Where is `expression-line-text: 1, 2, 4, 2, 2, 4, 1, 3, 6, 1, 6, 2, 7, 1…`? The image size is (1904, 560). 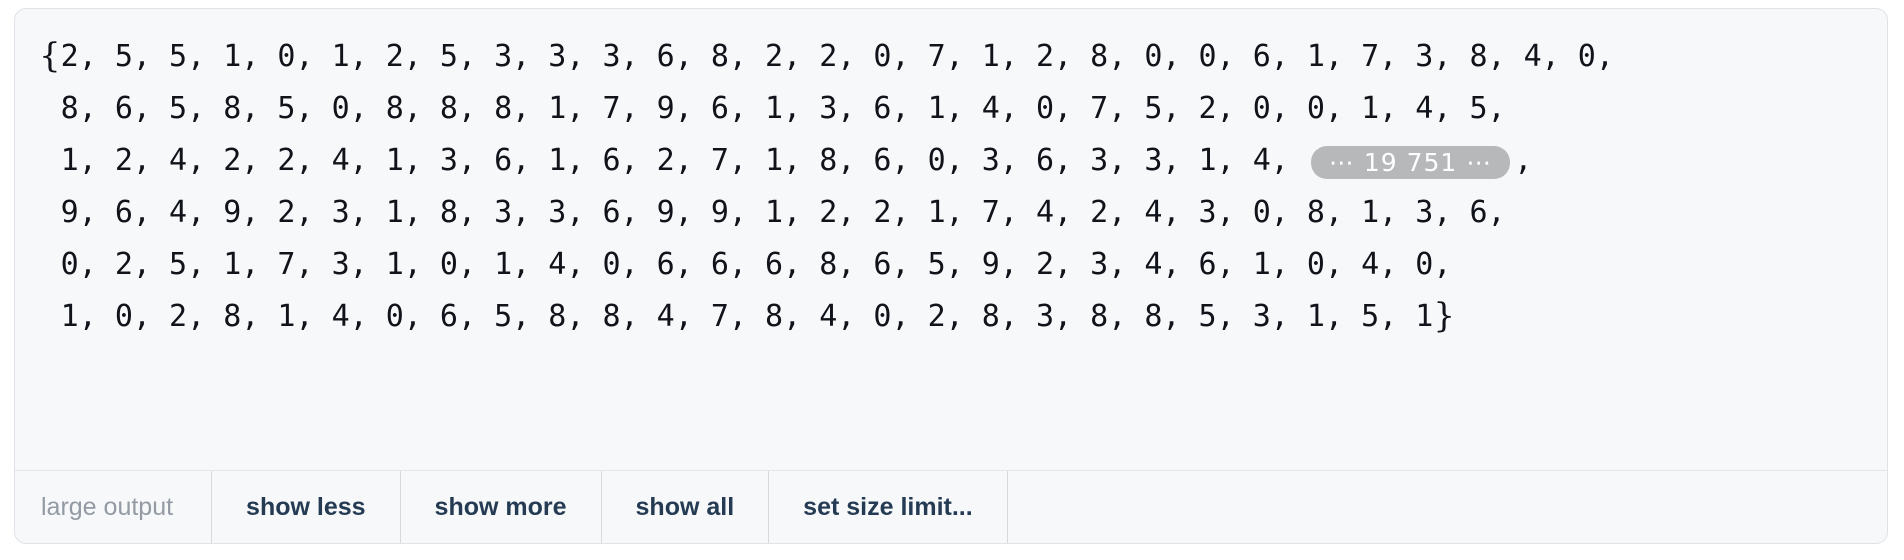
expression-line-text: 1, 2, 4, 2, 2, 4, 1, 3, 6, 1, 6, 2, 7, 1… is located at coordinates (683, 160).